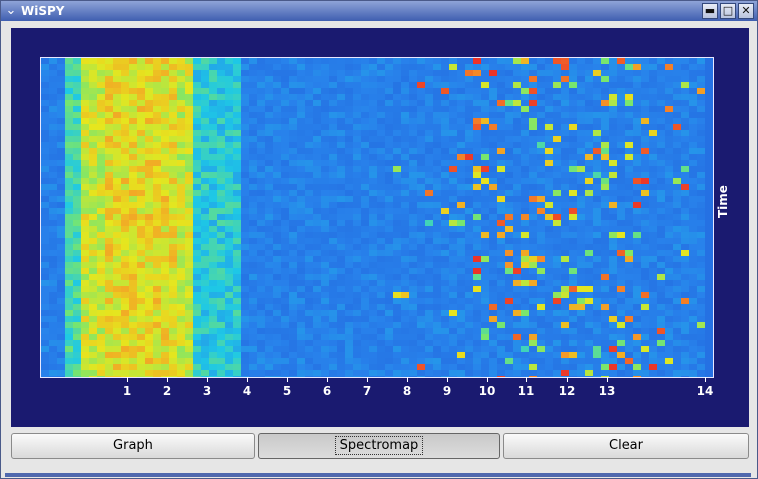 The width and height of the screenshot is (758, 479). I want to click on minimize-button: ▬, so click(710, 11).